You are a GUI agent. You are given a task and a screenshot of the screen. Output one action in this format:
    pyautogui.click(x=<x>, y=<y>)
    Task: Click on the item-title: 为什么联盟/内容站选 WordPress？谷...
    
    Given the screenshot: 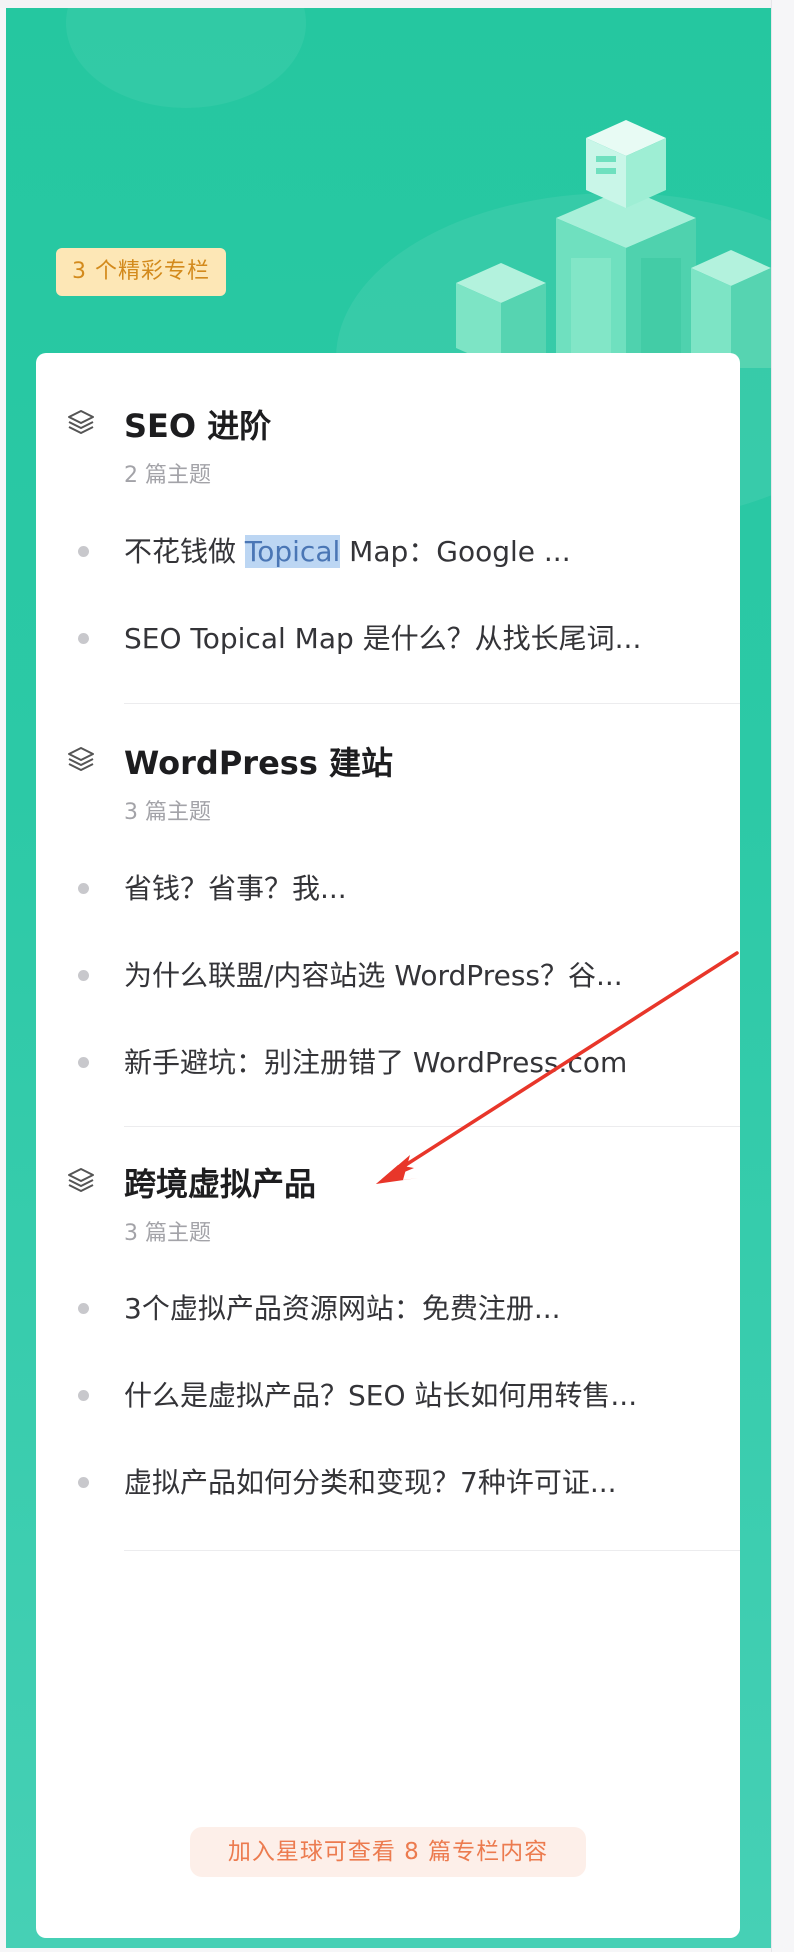 What is the action you would take?
    pyautogui.click(x=373, y=975)
    